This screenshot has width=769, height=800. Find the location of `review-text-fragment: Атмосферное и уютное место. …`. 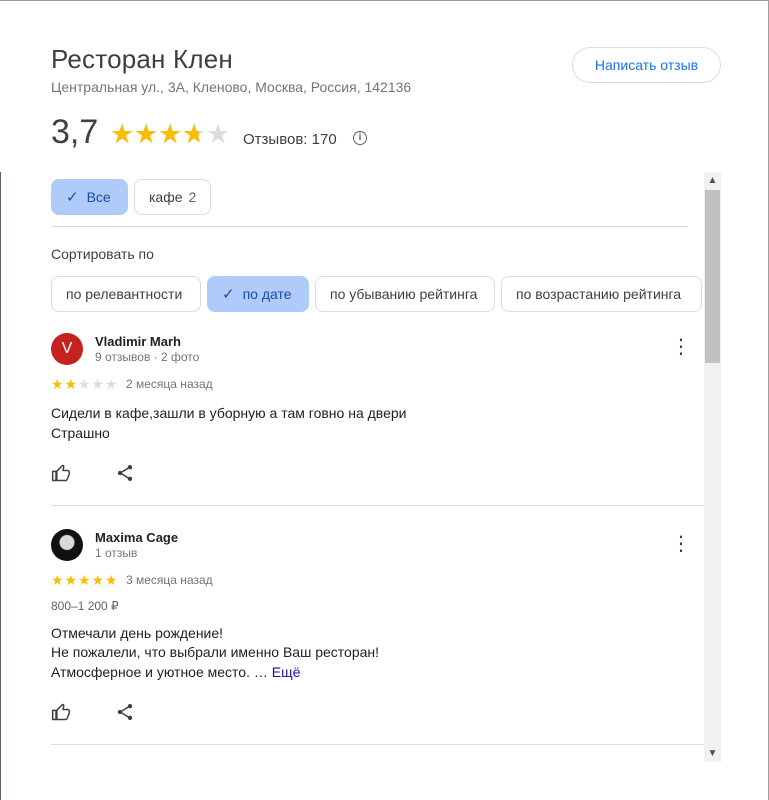

review-text-fragment: Атмосферное и уютное место. … is located at coordinates (159, 672).